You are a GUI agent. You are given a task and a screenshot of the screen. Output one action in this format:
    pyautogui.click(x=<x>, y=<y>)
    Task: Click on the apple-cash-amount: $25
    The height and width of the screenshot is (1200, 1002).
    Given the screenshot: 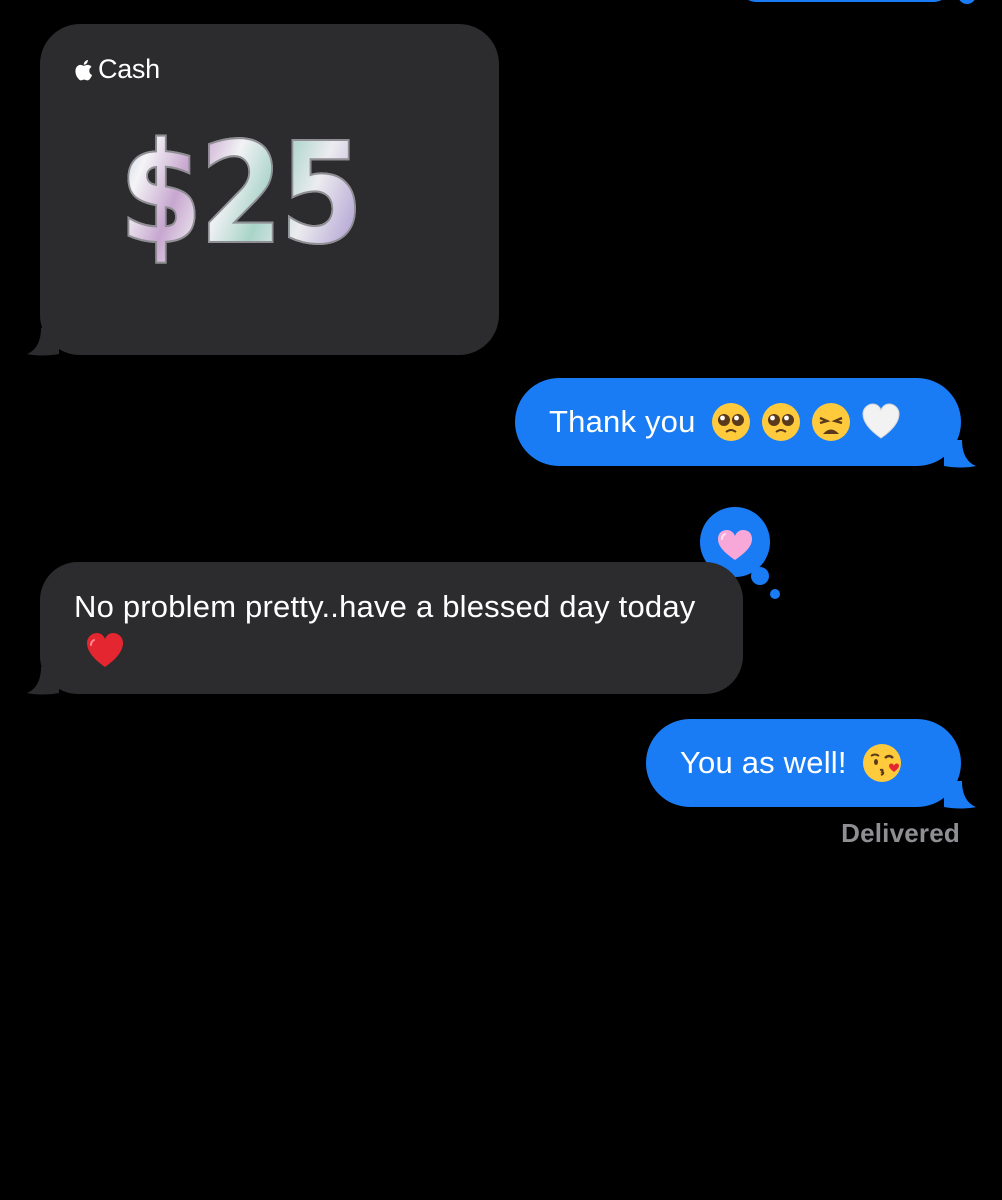 What is the action you would take?
    pyautogui.click(x=239, y=195)
    